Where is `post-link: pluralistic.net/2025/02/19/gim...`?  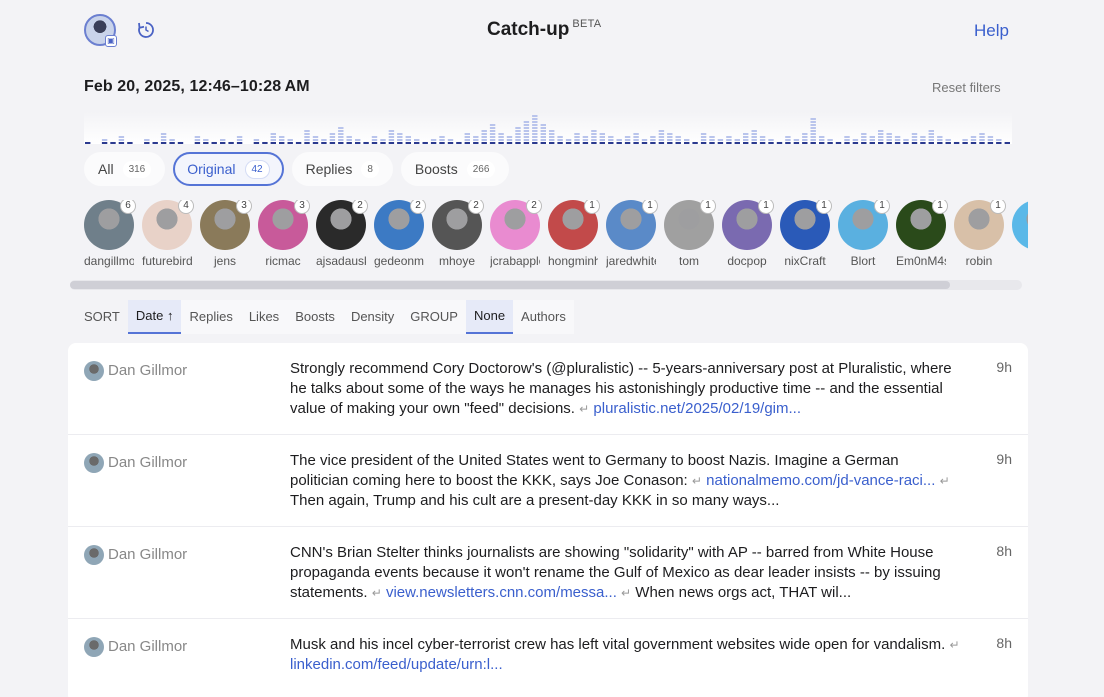 post-link: pluralistic.net/2025/02/19/gim... is located at coordinates (697, 408).